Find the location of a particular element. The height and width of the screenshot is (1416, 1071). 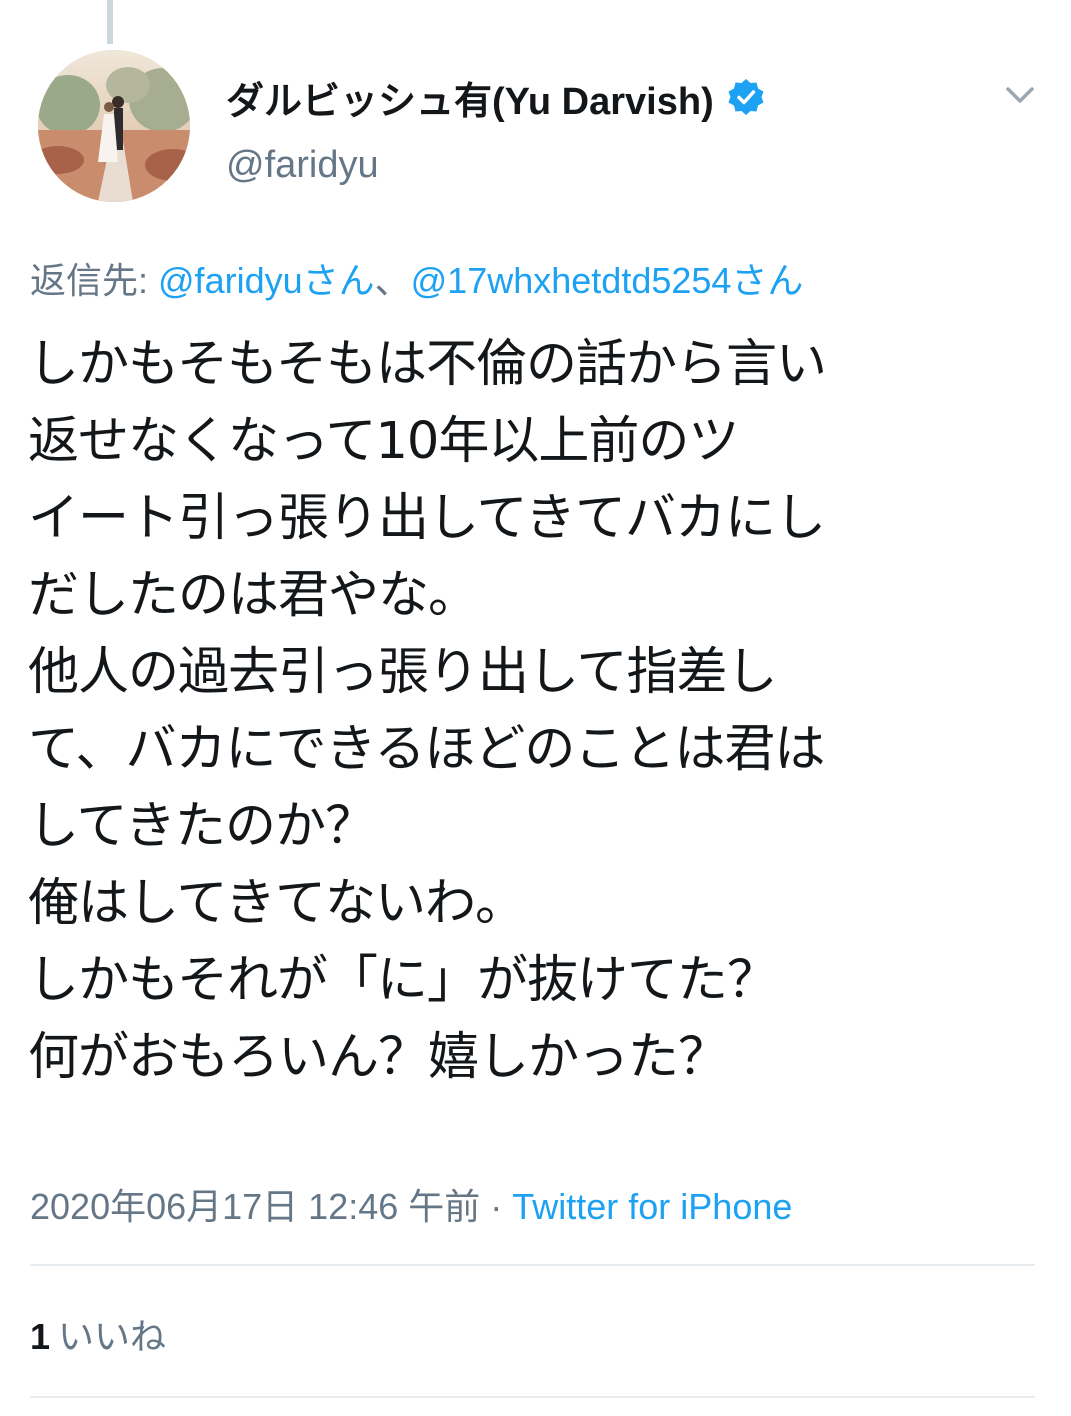

profile-photo-icon is located at coordinates (114, 126).